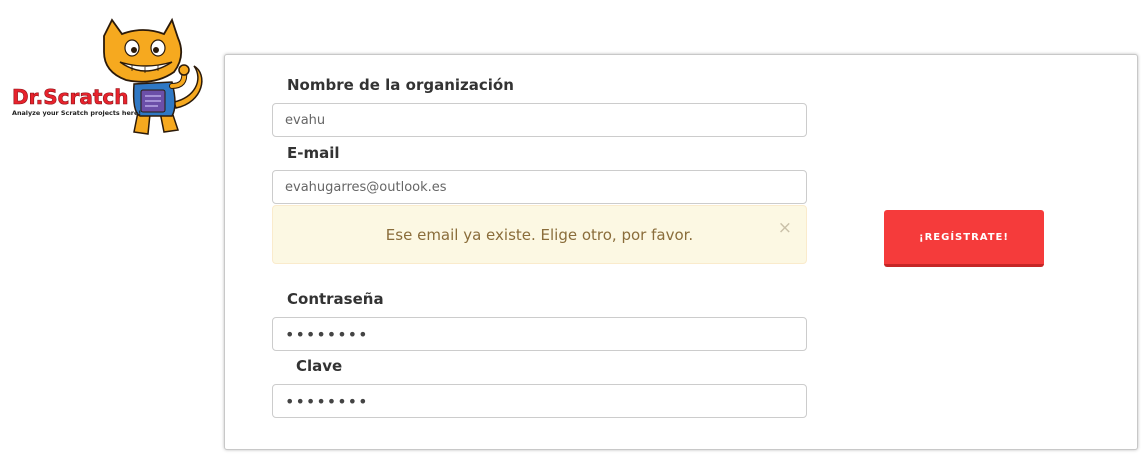 This screenshot has width=1141, height=454. Describe the element at coordinates (539, 120) in the screenshot. I see `organization-name-input: evahu` at that location.